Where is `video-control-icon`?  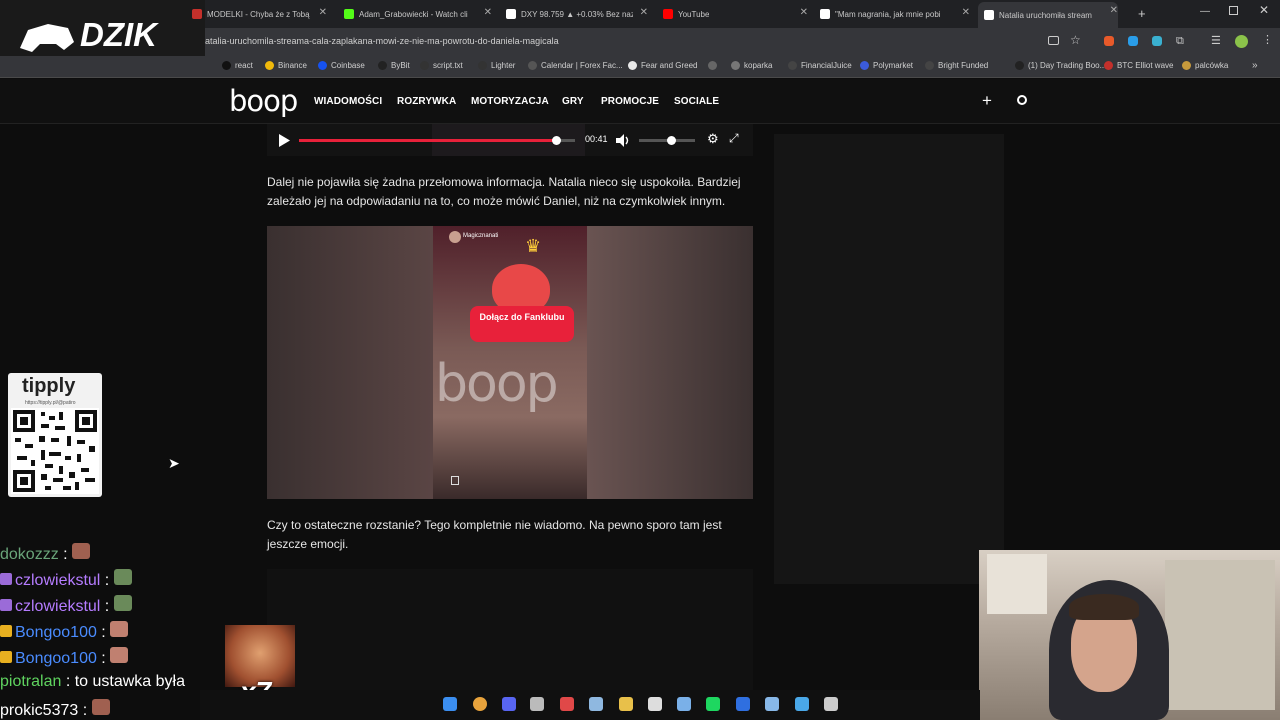 video-control-icon is located at coordinates (455, 480).